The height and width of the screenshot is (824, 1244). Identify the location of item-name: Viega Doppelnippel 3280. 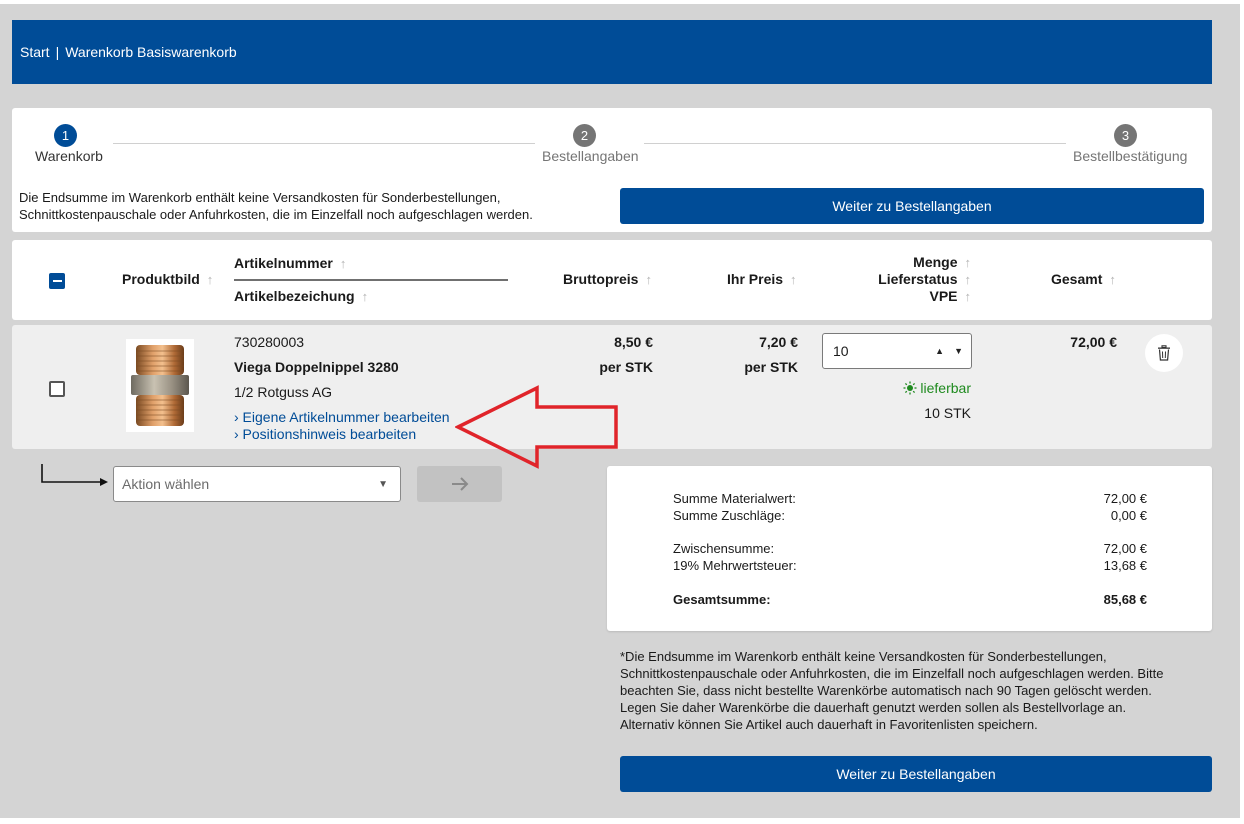
(316, 367).